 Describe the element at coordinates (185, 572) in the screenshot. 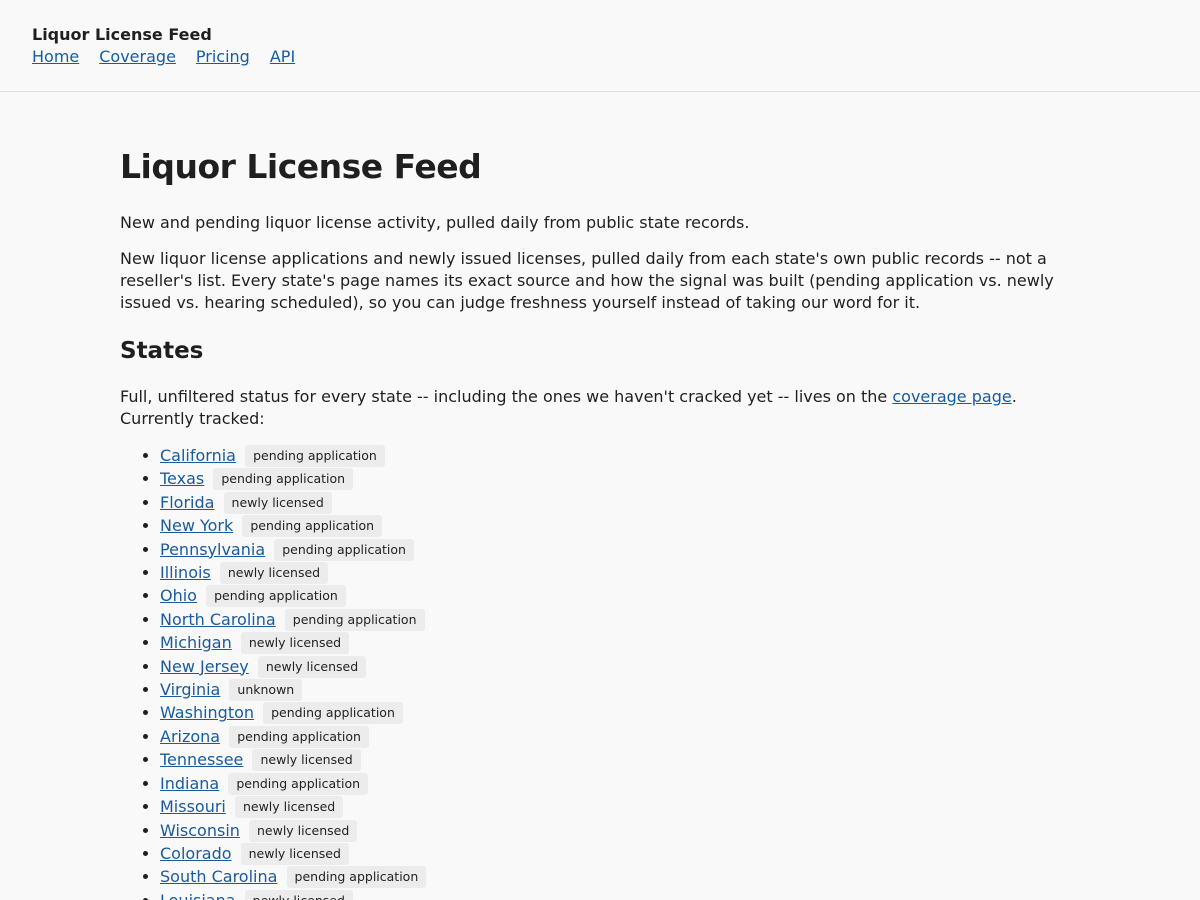

I see `state-link: Illinois` at that location.